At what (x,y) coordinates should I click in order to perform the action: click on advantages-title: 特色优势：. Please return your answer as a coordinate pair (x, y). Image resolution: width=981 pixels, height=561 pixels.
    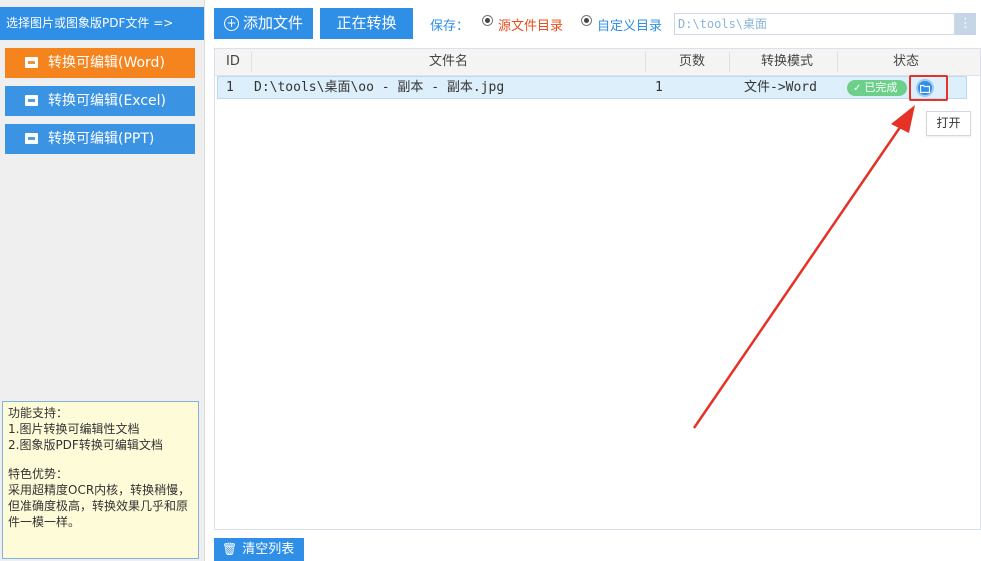
    Looking at the image, I should click on (38, 474).